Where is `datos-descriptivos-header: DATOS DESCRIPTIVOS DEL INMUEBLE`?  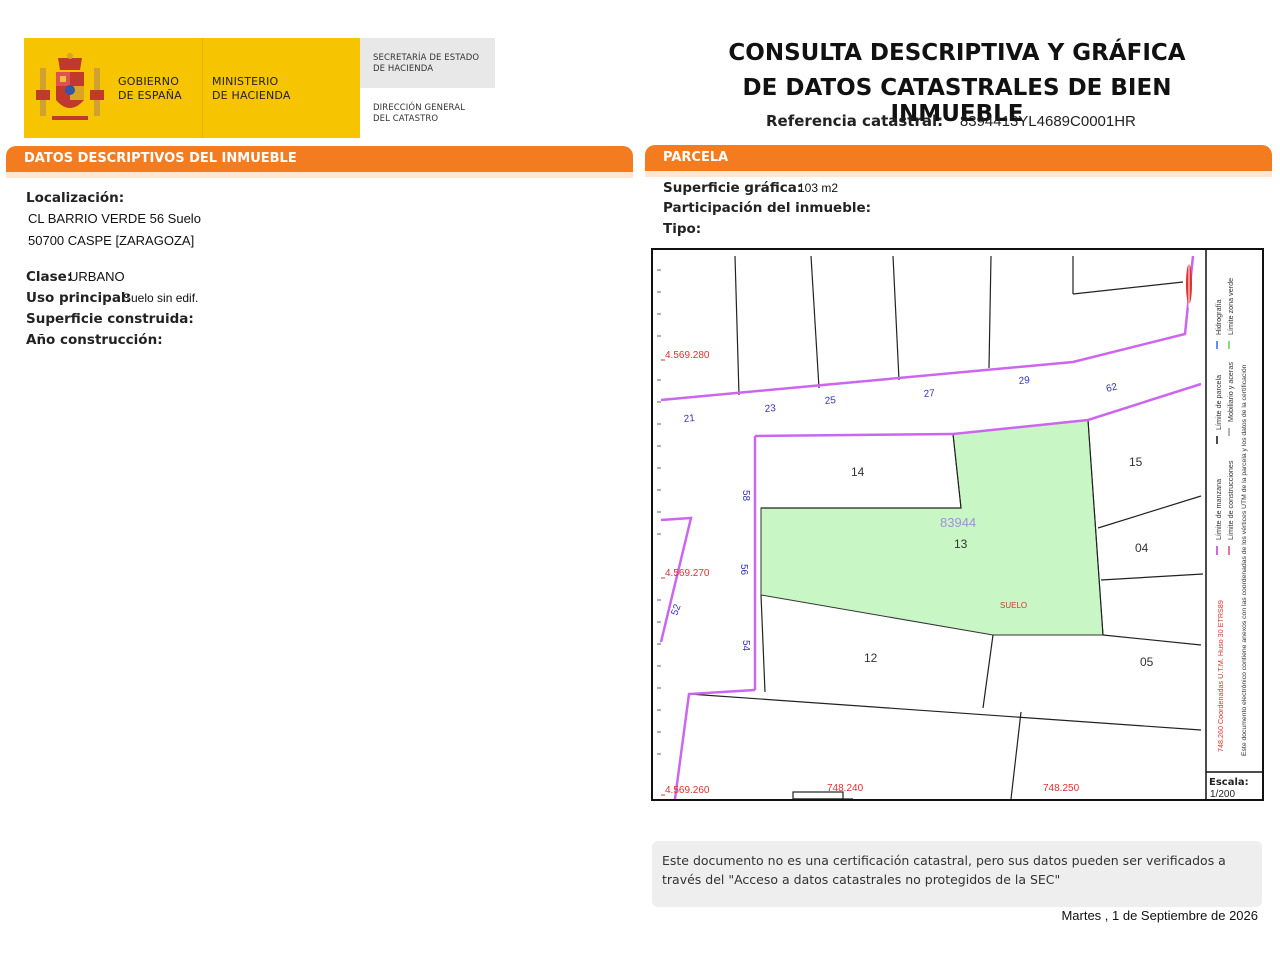 datos-descriptivos-header: DATOS DESCRIPTIVOS DEL INMUEBLE is located at coordinates (319, 159).